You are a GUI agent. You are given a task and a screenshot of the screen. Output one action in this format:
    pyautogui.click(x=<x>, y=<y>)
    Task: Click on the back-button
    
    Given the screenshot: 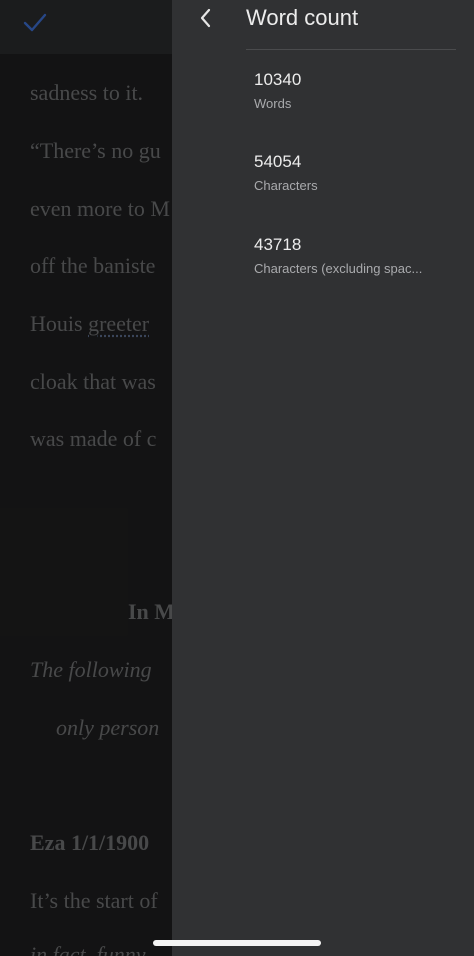 What is the action you would take?
    pyautogui.click(x=206, y=20)
    